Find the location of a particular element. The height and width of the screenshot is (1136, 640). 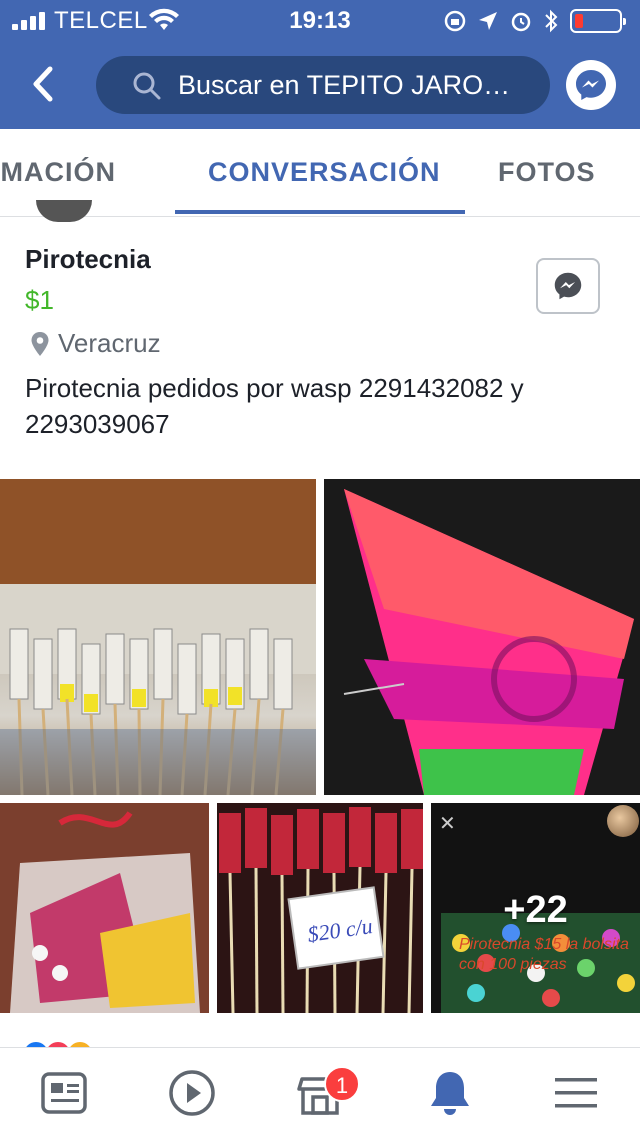

search-icon is located at coordinates (147, 86).